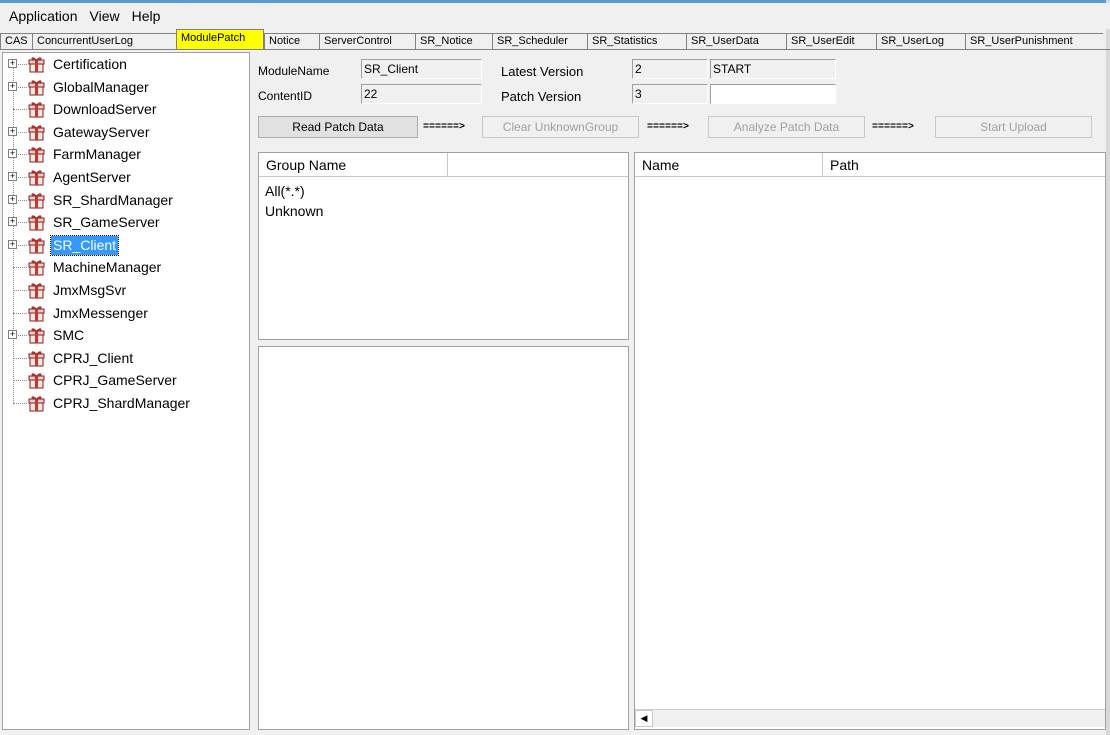 This screenshot has width=1110, height=735. What do you see at coordinates (1021, 41) in the screenshot?
I see `tab-label: SR_UserPunishment` at bounding box center [1021, 41].